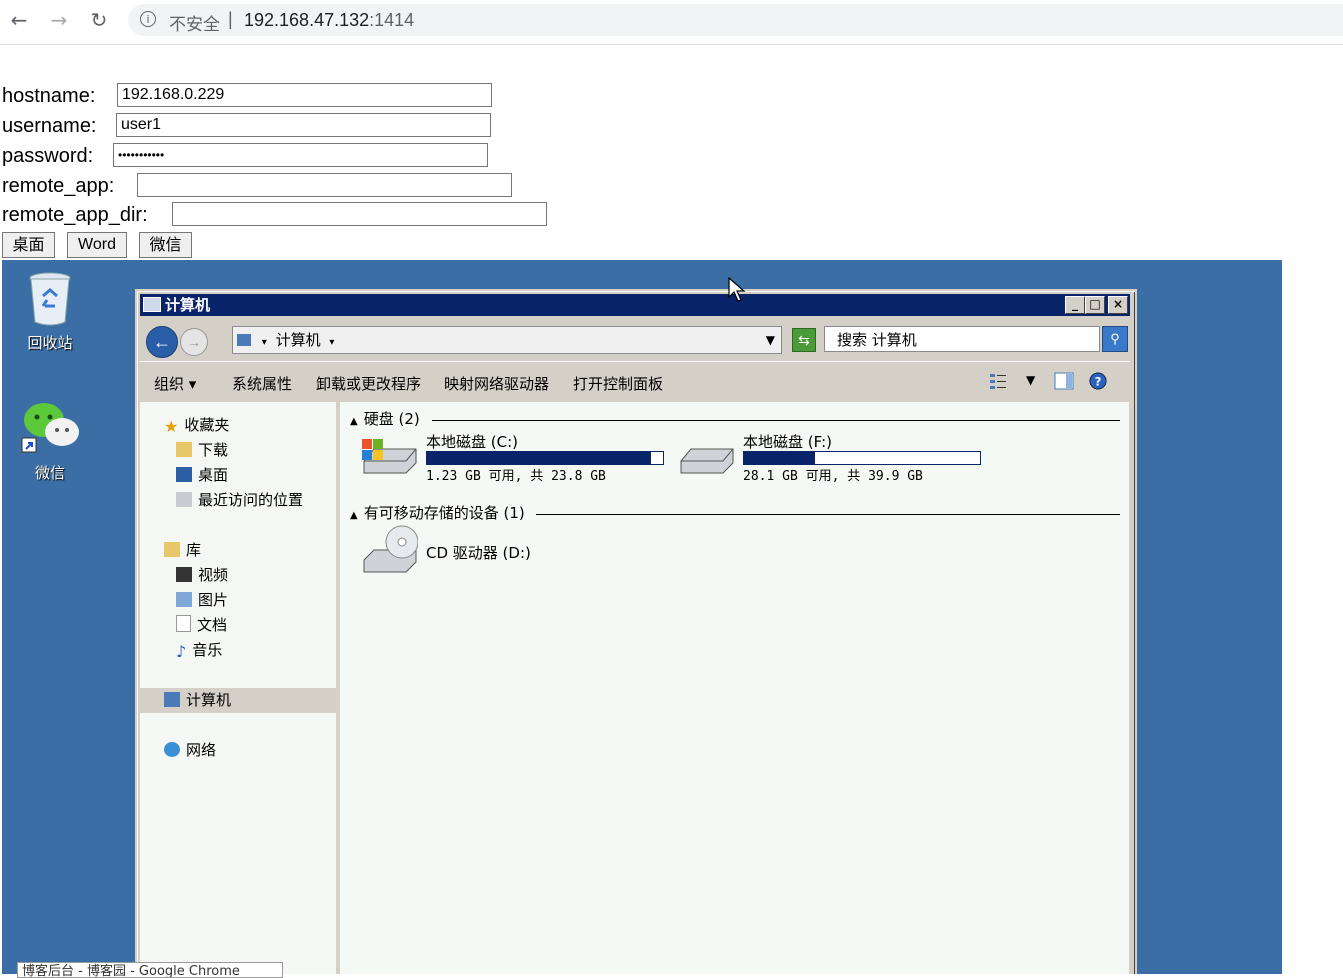  What do you see at coordinates (737, 289) in the screenshot?
I see `mouse-cursor-icon` at bounding box center [737, 289].